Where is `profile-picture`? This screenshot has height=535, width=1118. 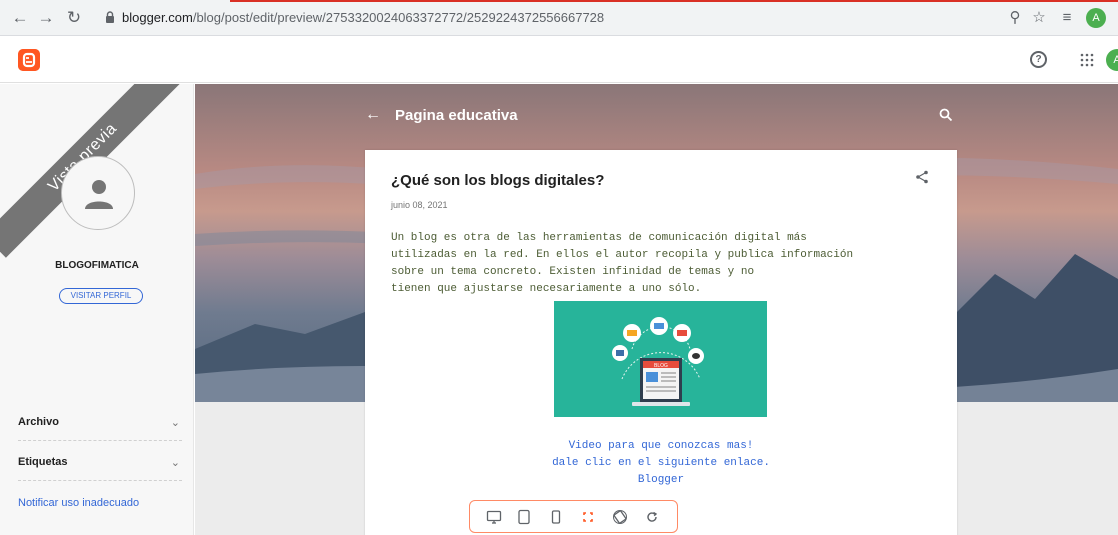 profile-picture is located at coordinates (98, 193).